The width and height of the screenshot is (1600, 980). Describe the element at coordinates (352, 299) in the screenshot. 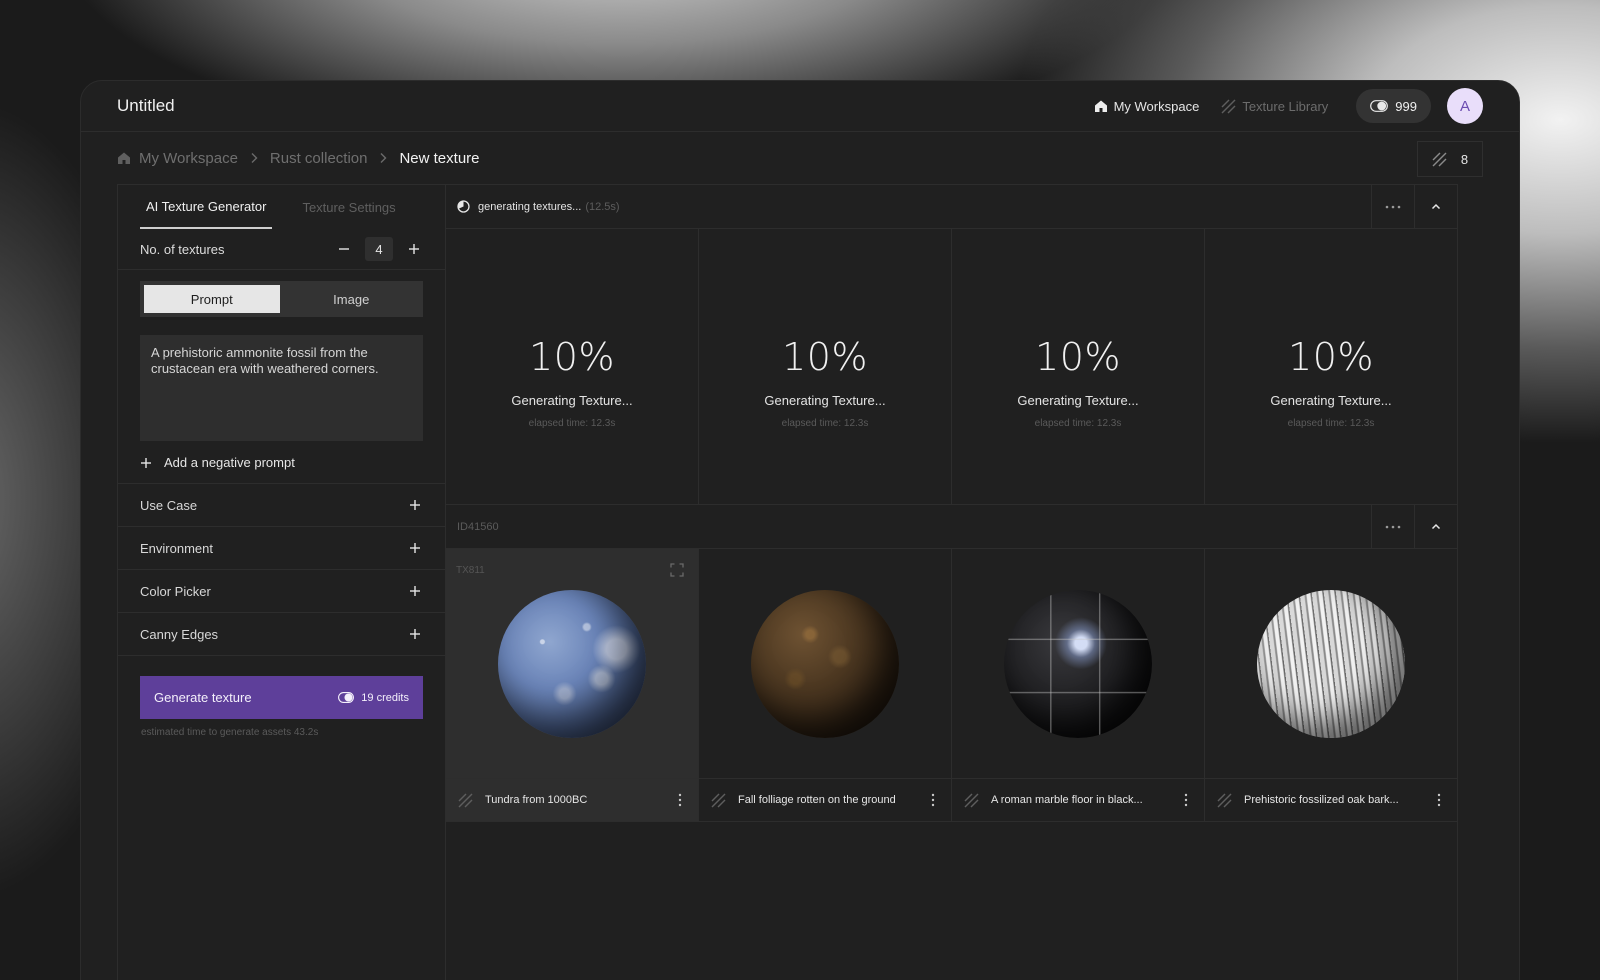

I see `mode-image-button: Image` at that location.